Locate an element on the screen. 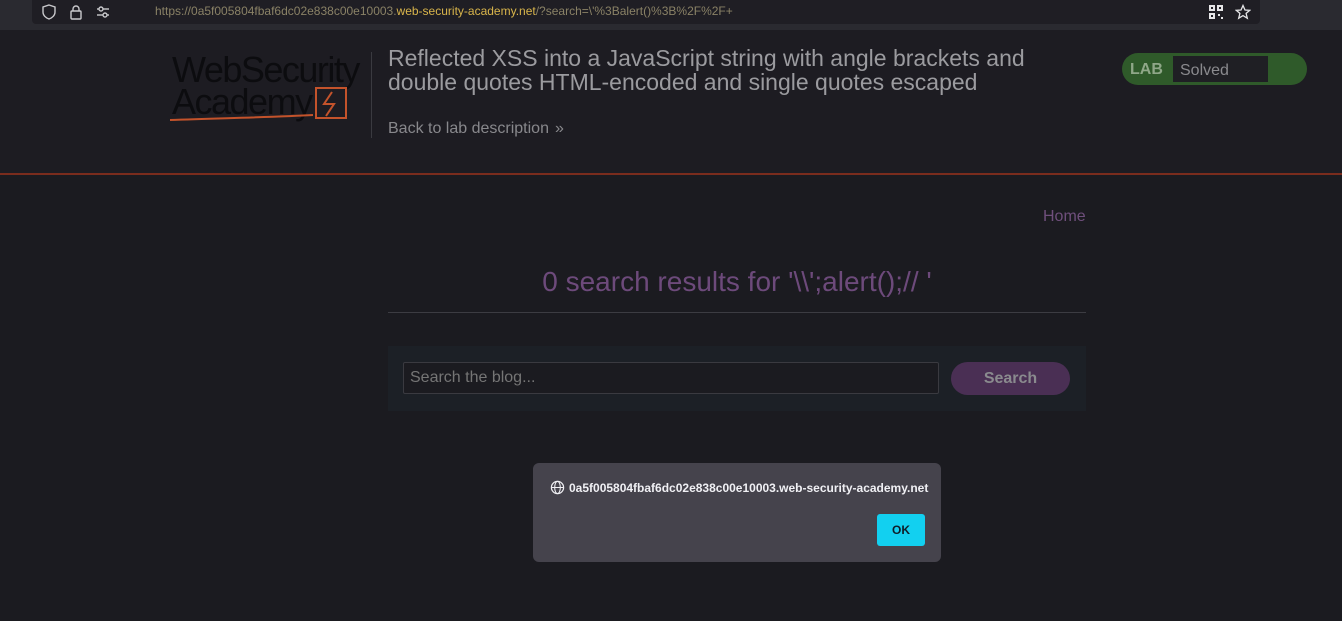  globe-icon is located at coordinates (557, 487).